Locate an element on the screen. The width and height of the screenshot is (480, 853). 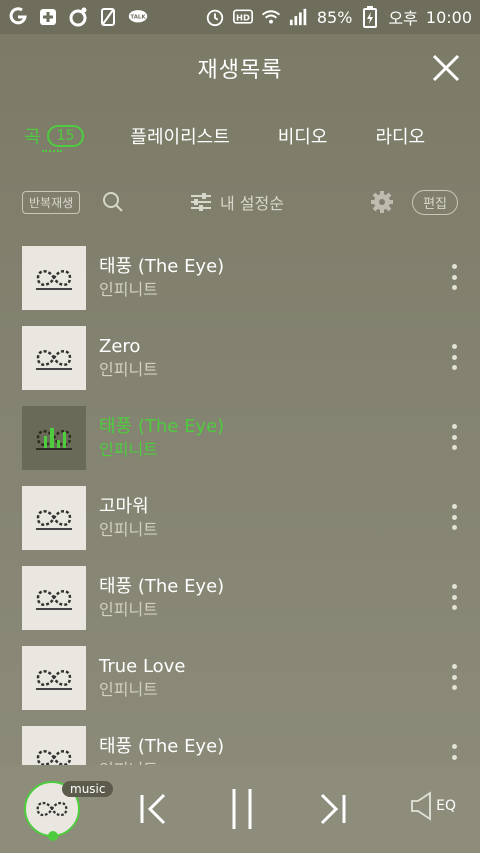
repeat-button: 반복재생 is located at coordinates (51, 202).